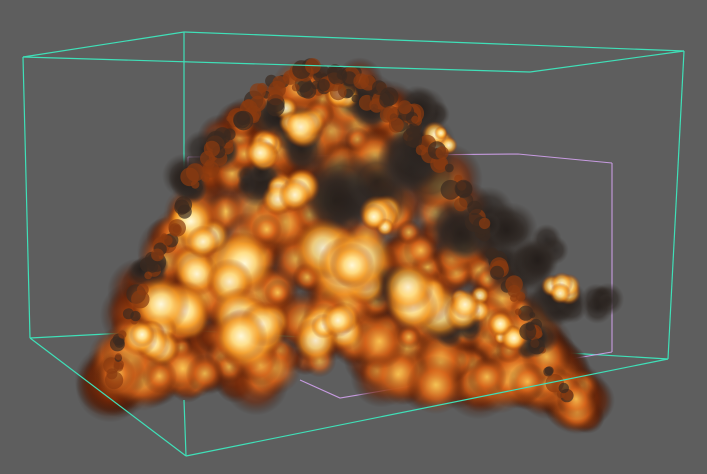 This screenshot has height=474, width=707. I want to click on outer-back-top-edge, so click(434, 41).